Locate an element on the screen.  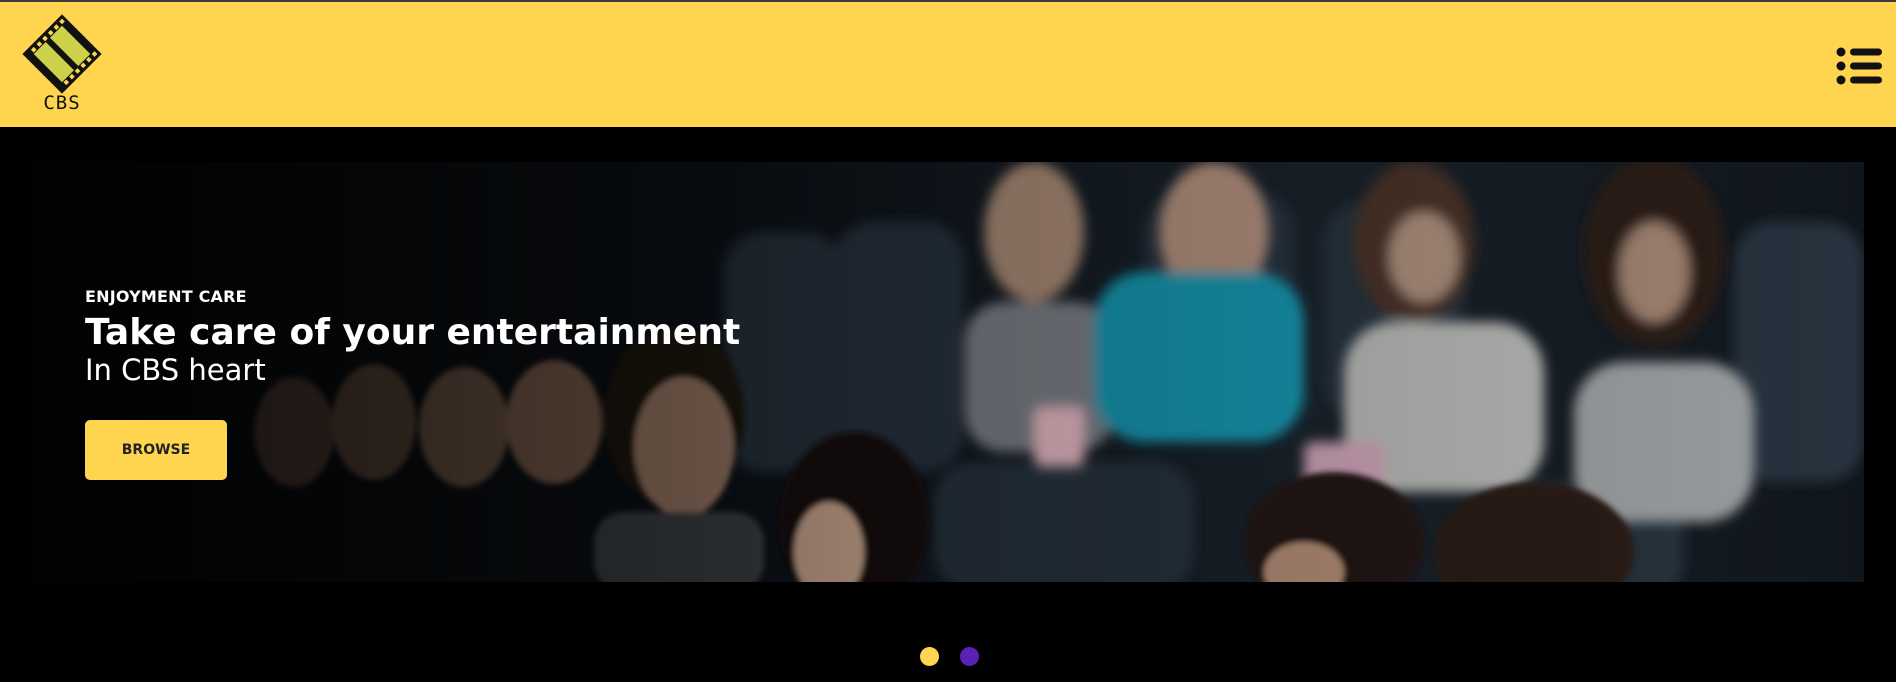
film-strip-icon is located at coordinates (62, 54).